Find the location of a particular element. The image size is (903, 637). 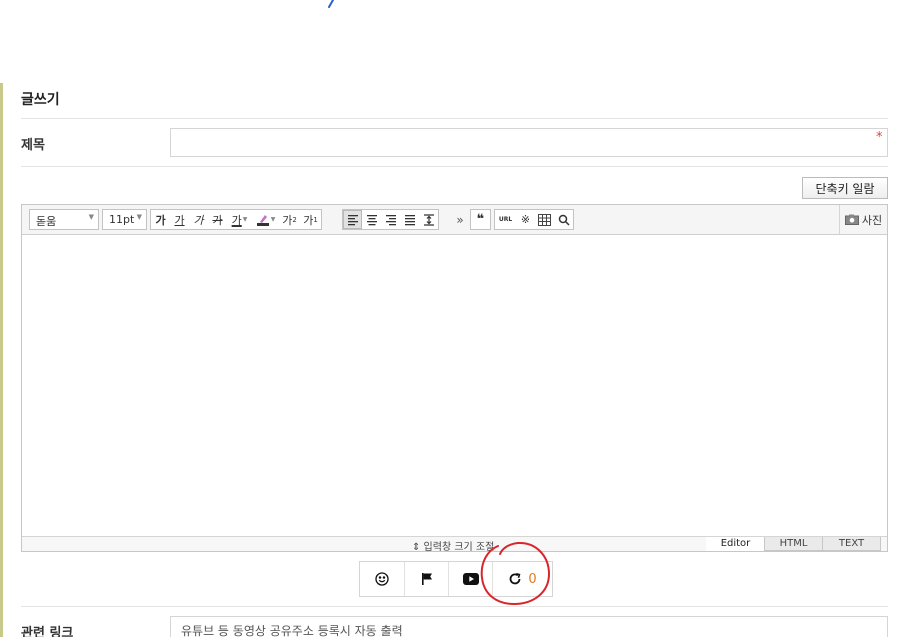

align-left-button is located at coordinates (352, 219).